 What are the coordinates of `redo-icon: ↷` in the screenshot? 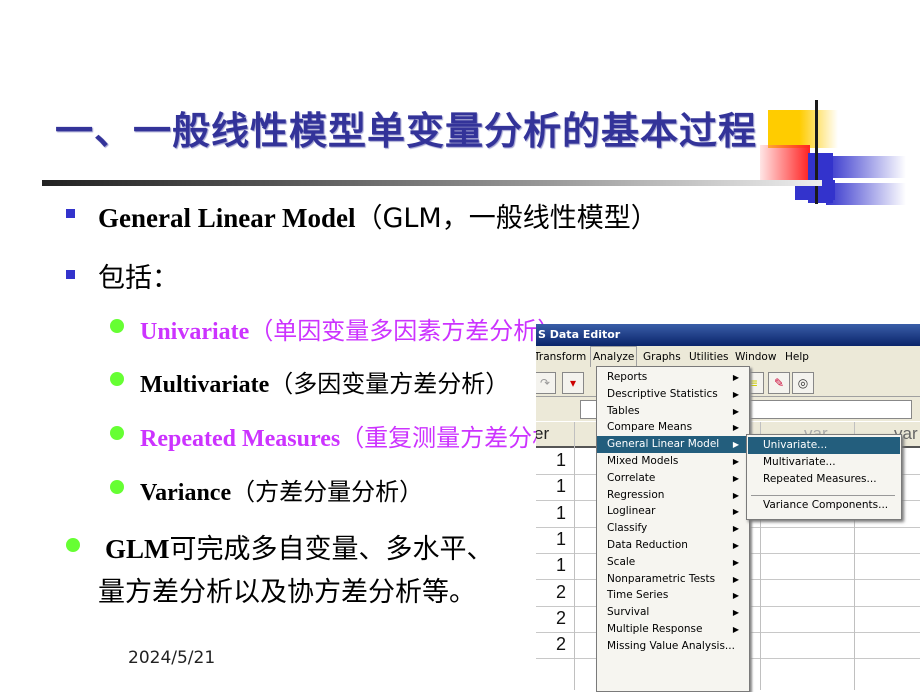 It's located at (546, 383).